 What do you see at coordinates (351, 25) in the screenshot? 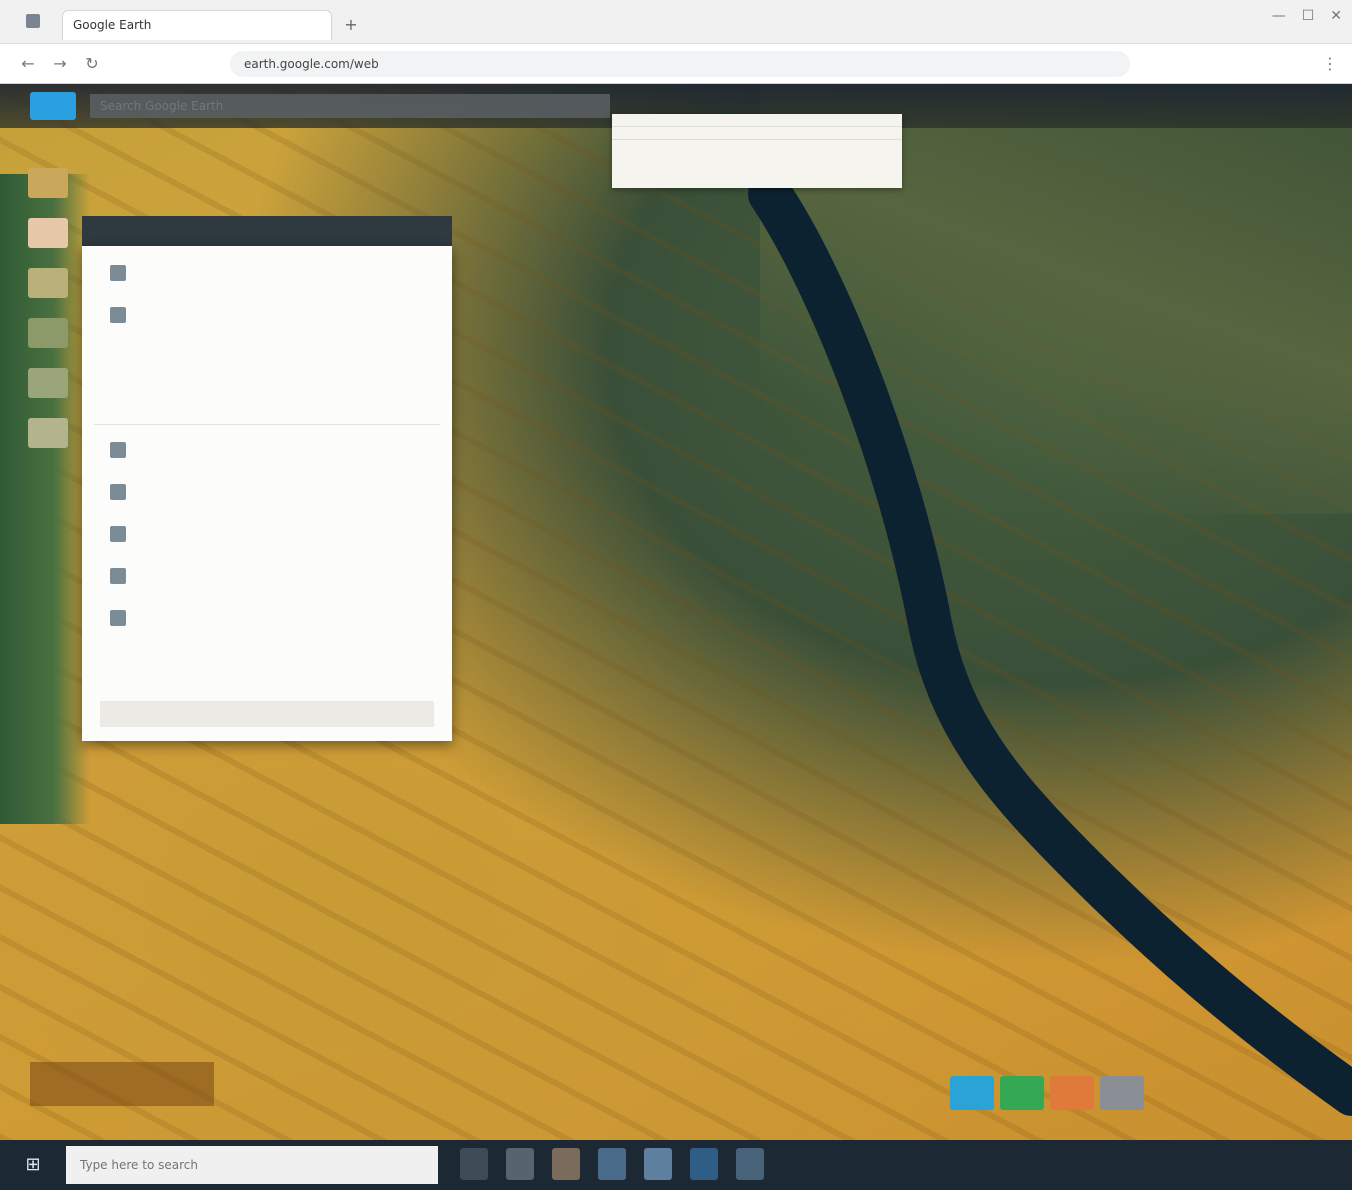
I see `new-tab-button: +` at bounding box center [351, 25].